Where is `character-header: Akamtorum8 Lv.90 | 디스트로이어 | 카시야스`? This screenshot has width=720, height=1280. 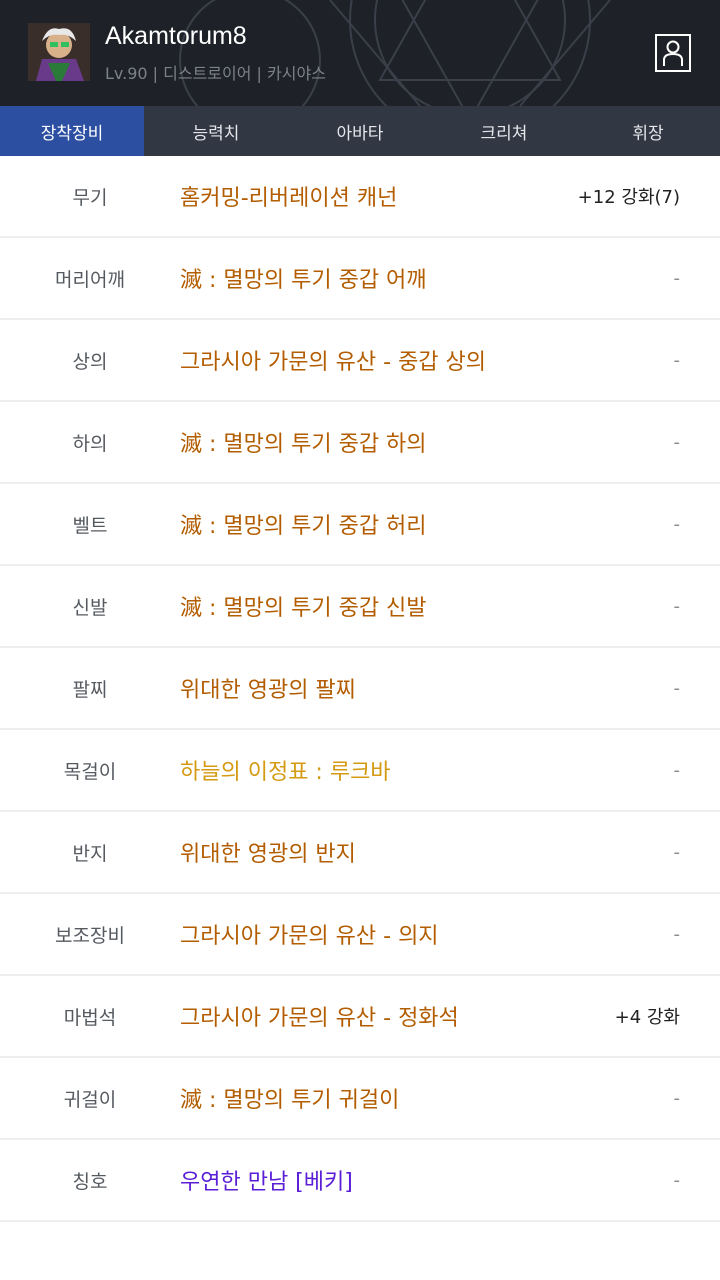 character-header: Akamtorum8 Lv.90 | 디스트로이어 | 카시야스 is located at coordinates (360, 53).